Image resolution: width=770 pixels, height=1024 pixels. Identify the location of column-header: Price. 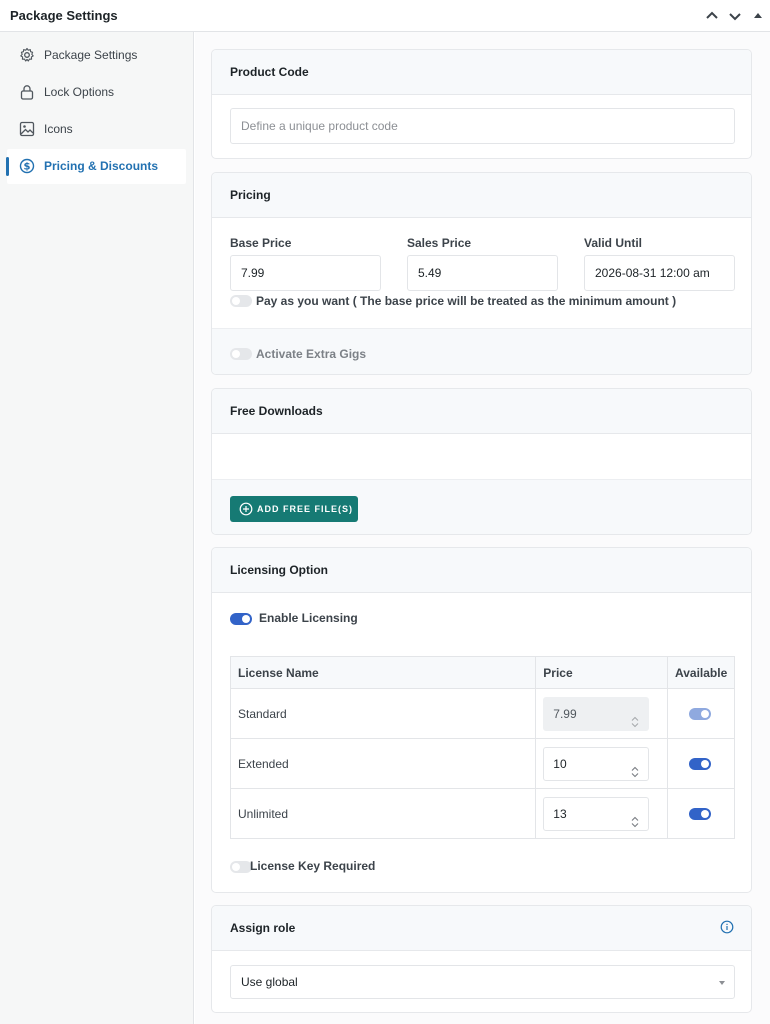
(601, 672).